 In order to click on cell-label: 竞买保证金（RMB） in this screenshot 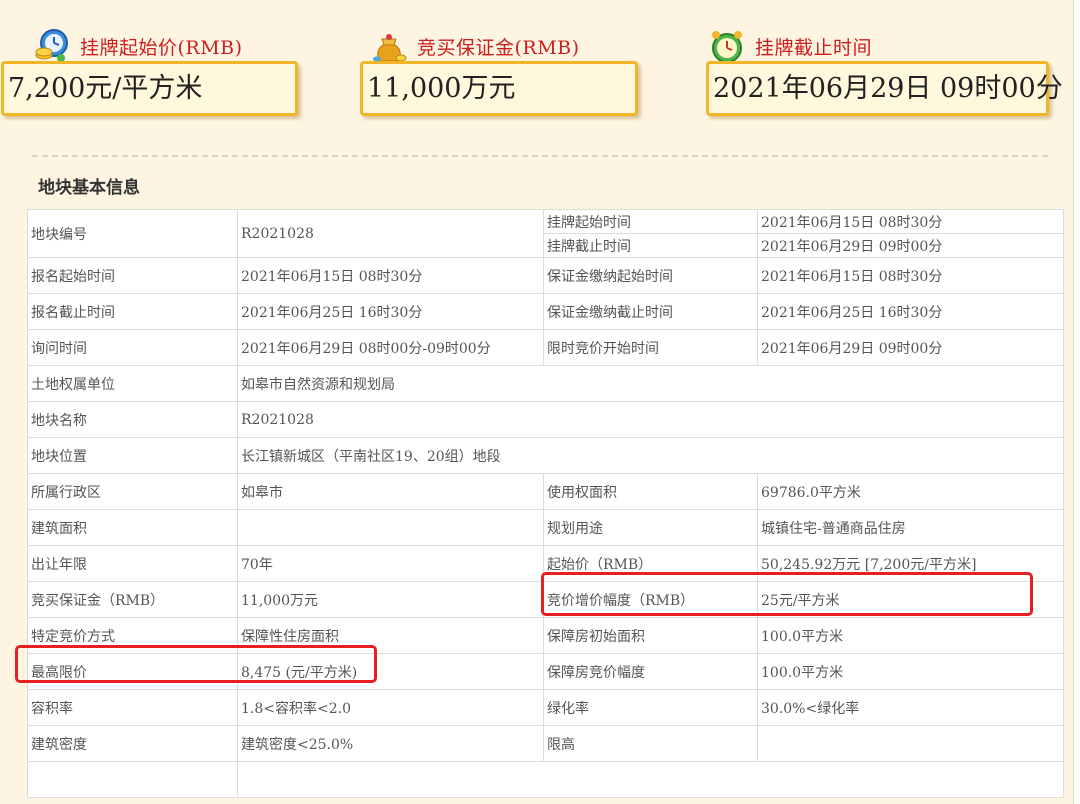, I will do `click(132, 599)`.